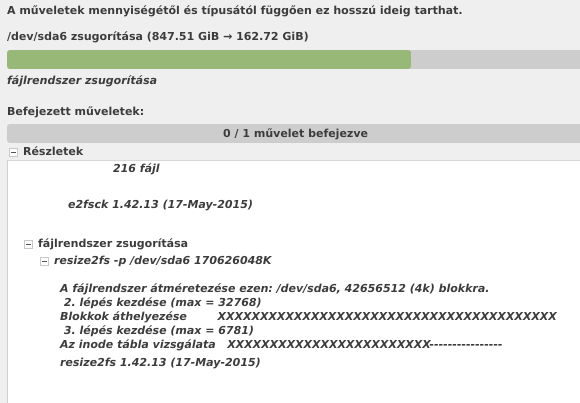 The image size is (580, 403). I want to click on step-text: fájlrendszer zsugorítása, so click(82, 81).